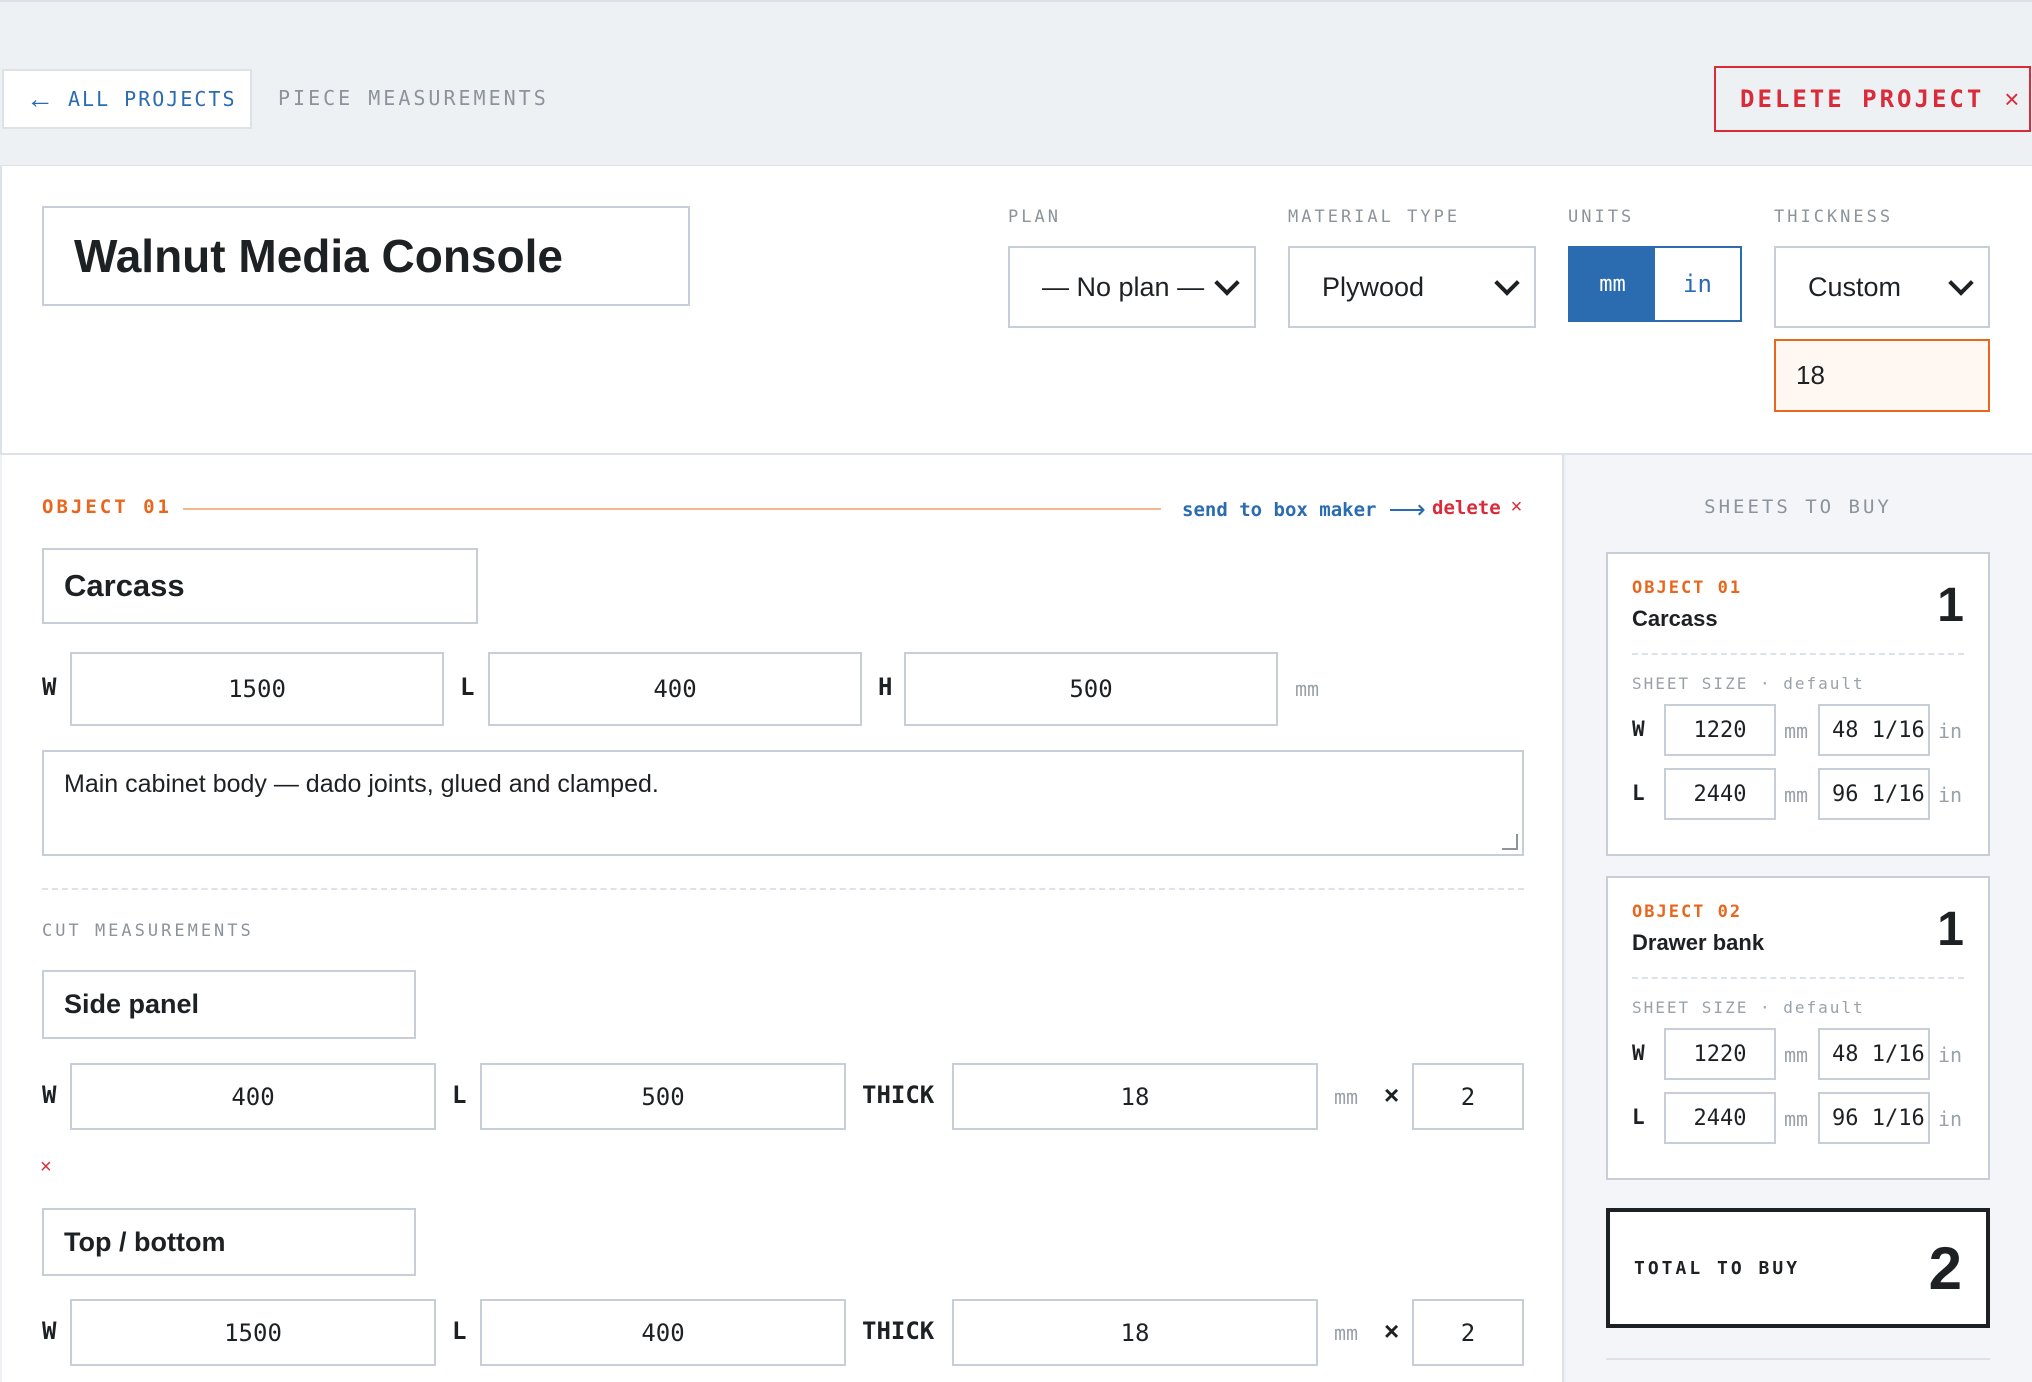 The height and width of the screenshot is (1382, 2032). Describe the element at coordinates (260, 586) in the screenshot. I see `object-name-input: Carcass` at that location.